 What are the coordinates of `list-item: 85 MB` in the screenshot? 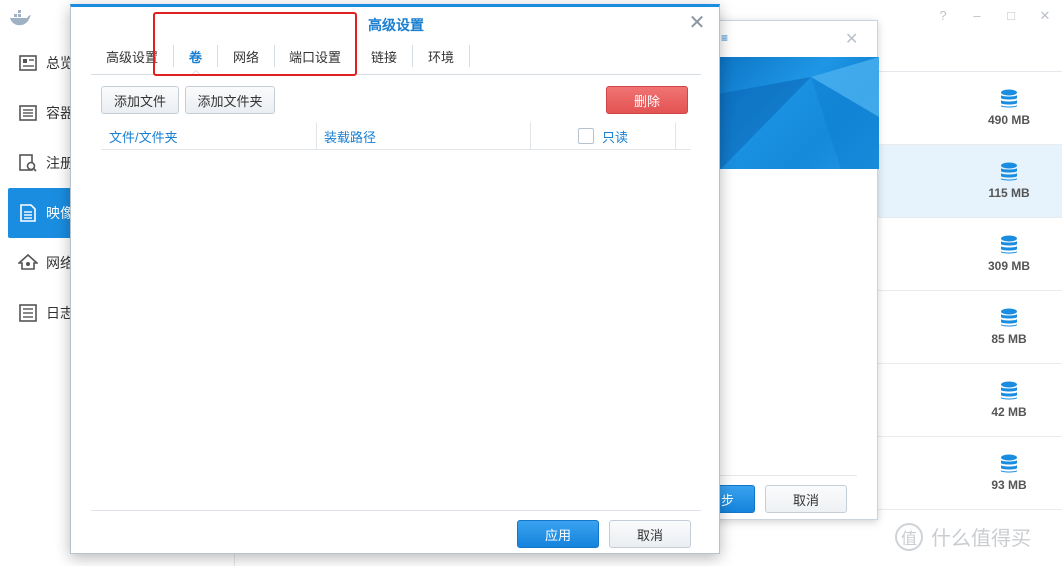 It's located at (970, 327).